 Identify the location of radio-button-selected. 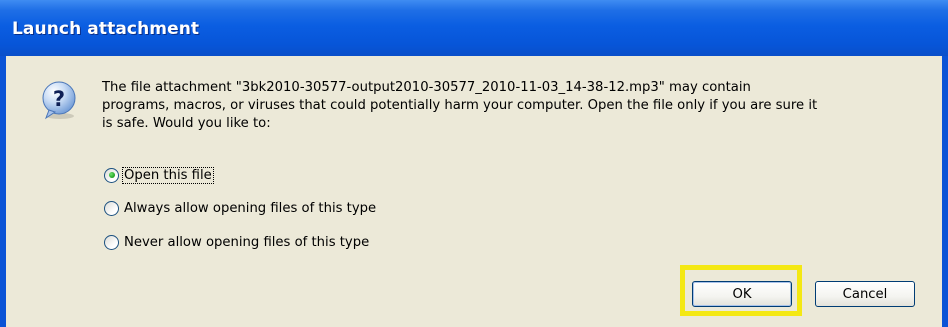
(111, 175).